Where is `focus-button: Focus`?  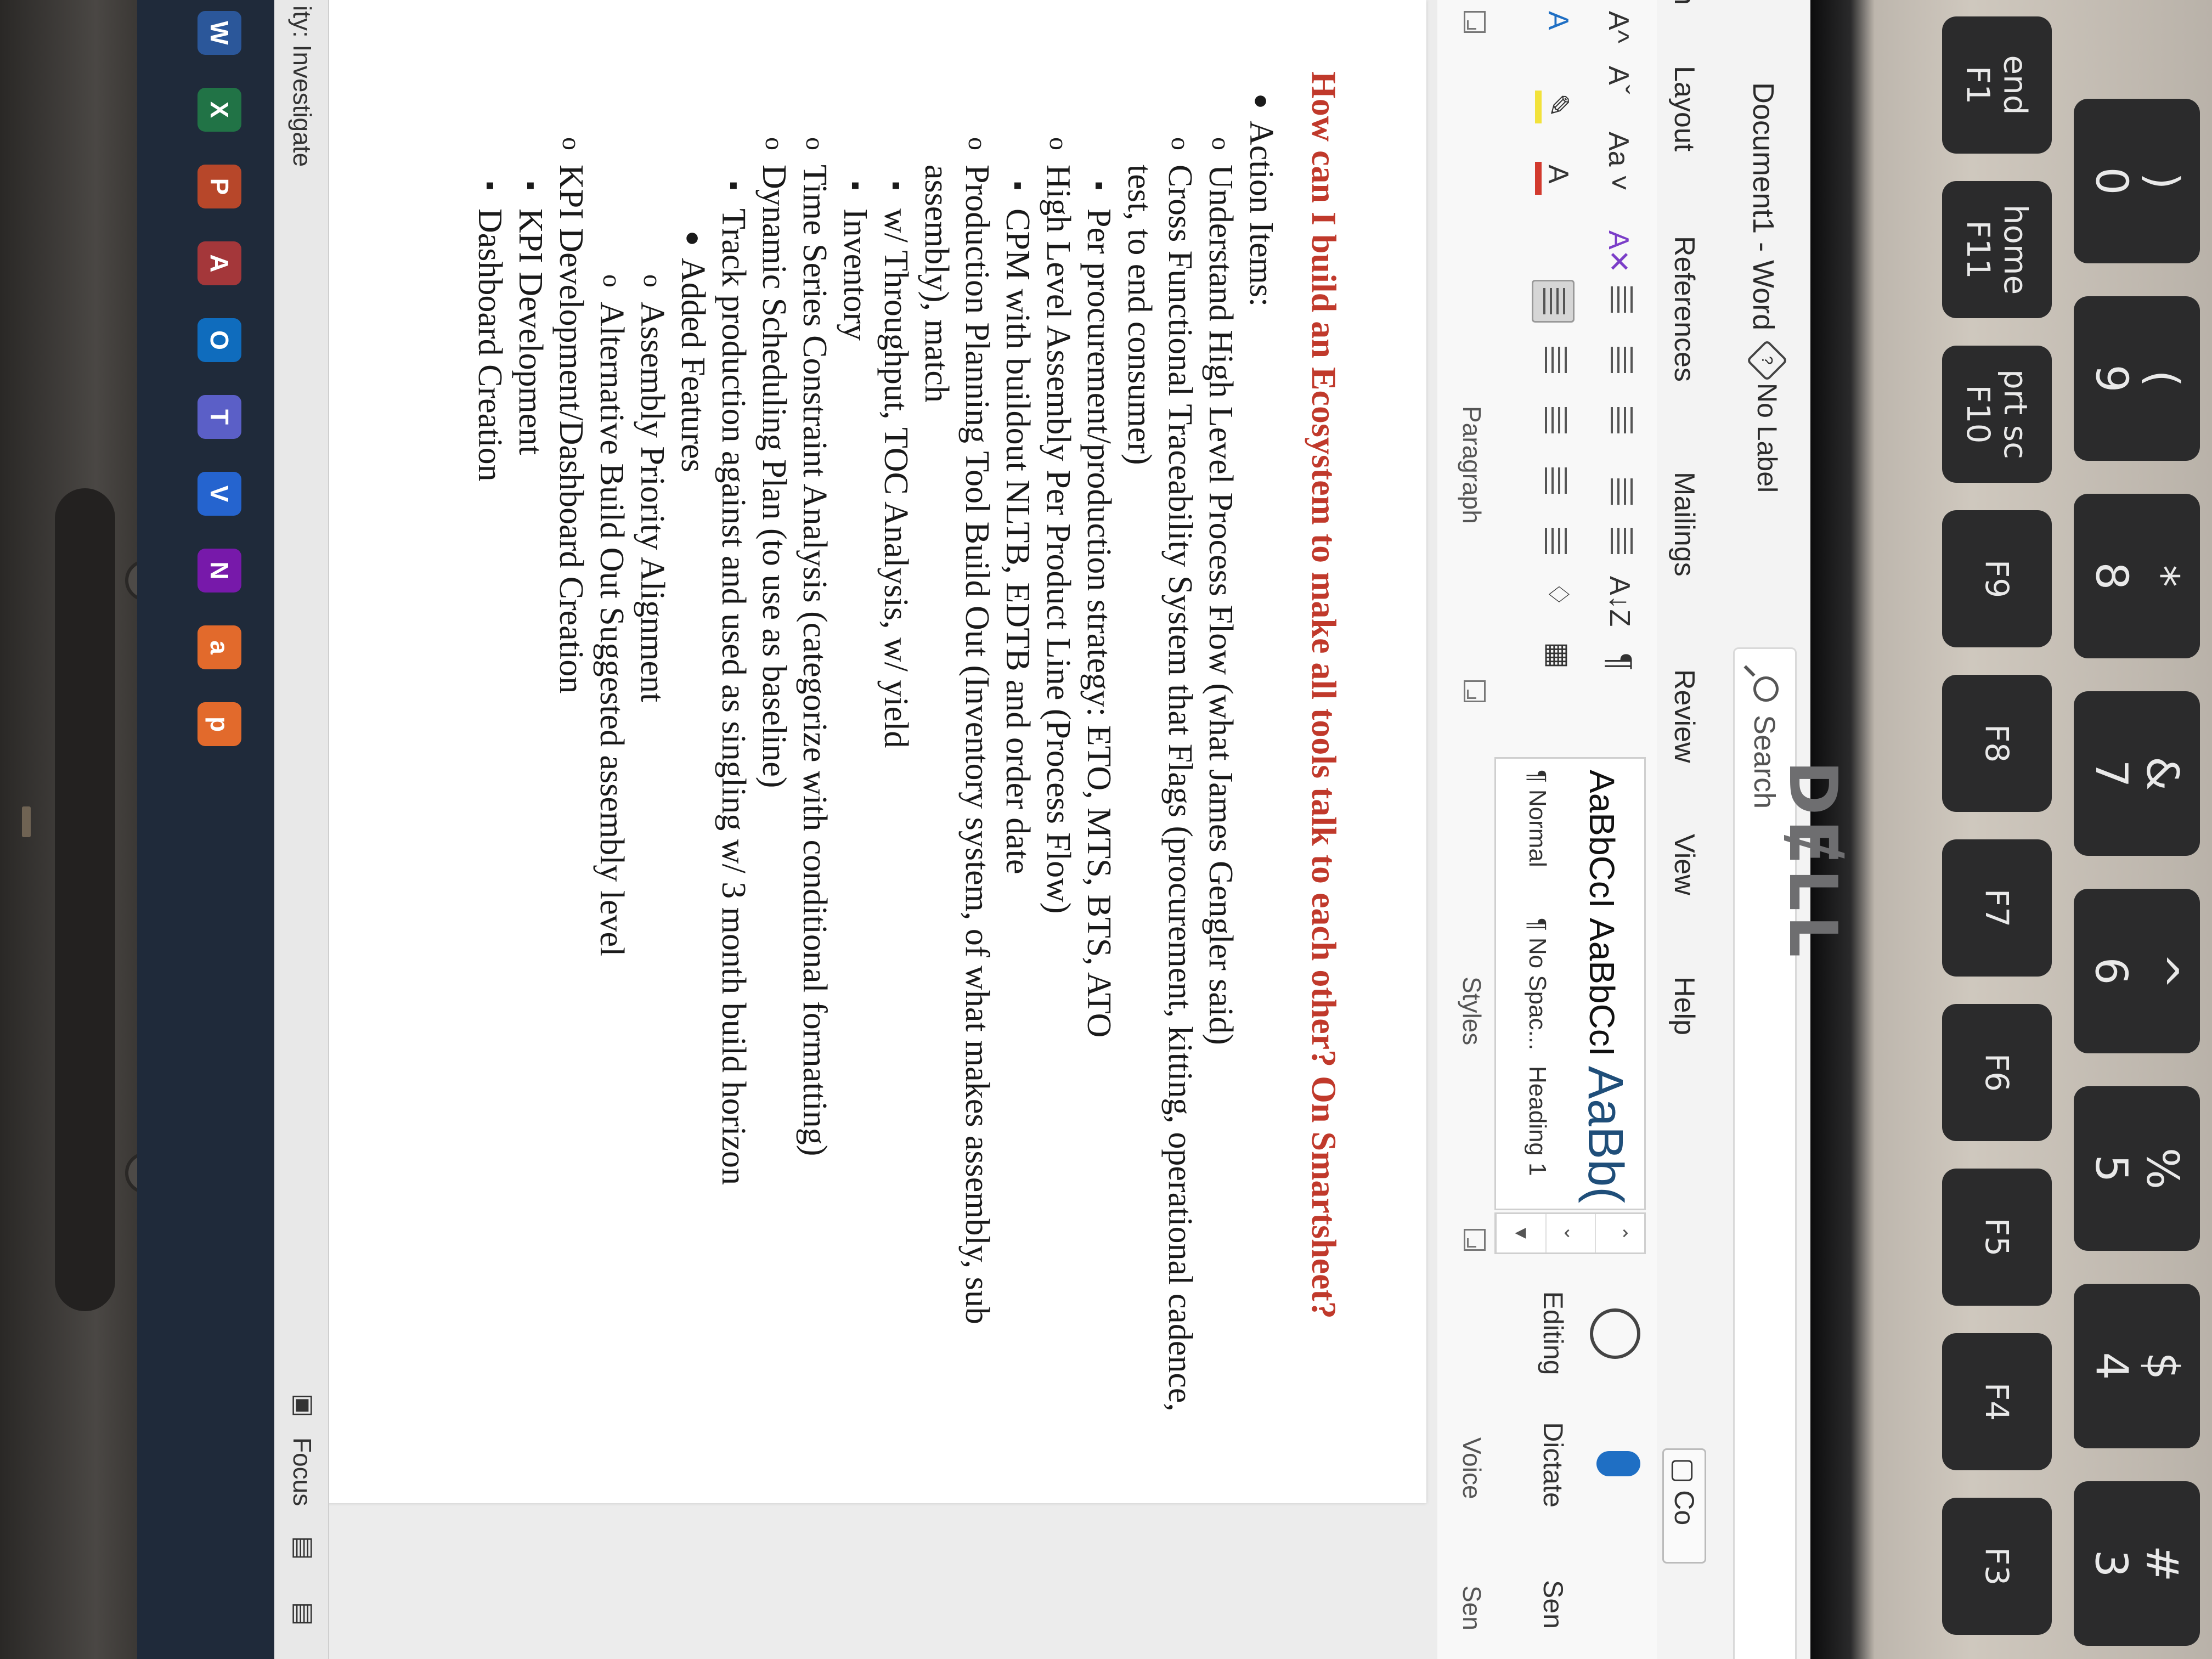 focus-button: Focus is located at coordinates (302, 1472).